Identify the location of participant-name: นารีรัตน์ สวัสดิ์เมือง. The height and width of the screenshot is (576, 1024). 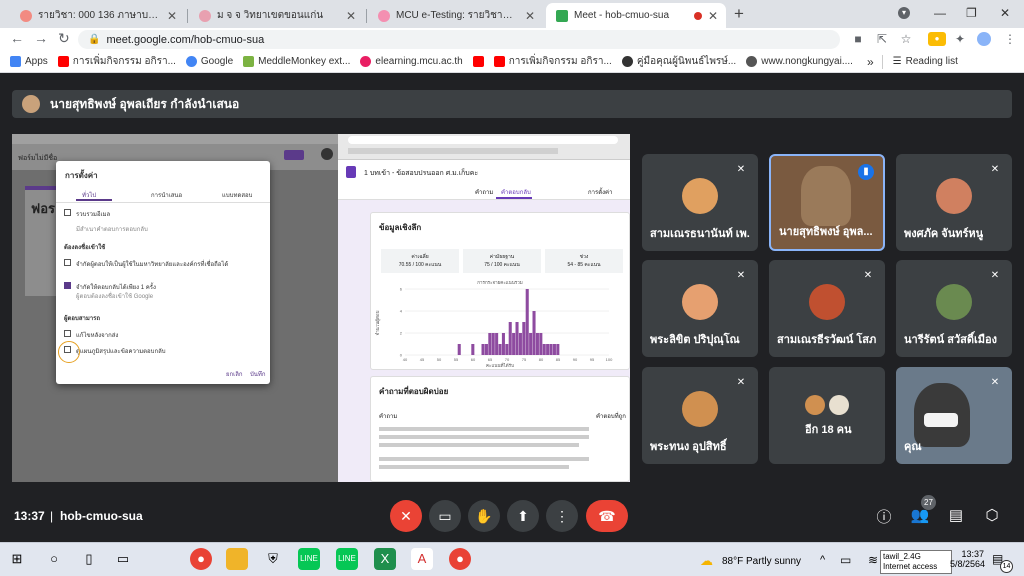
(950, 340).